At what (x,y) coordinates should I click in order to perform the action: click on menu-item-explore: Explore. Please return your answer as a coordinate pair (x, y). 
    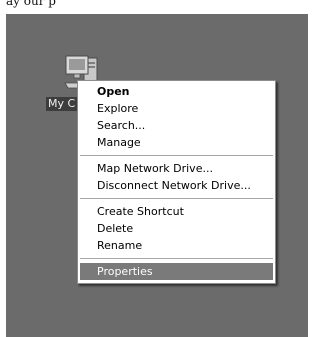
    Looking at the image, I should click on (176, 108).